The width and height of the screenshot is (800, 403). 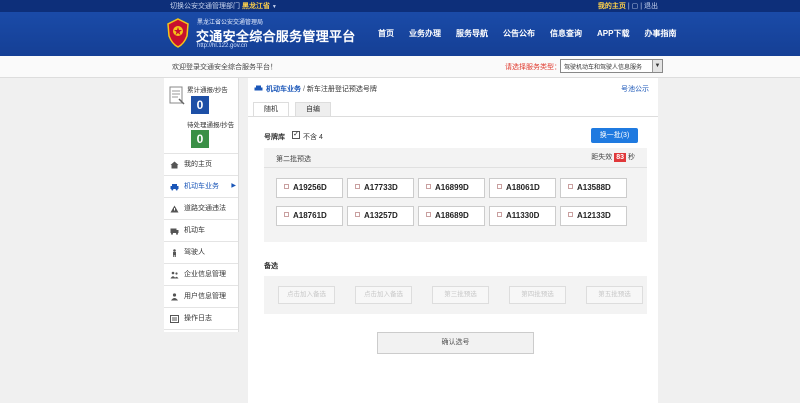 What do you see at coordinates (200, 139) in the screenshot?
I see `pending-notice-count: 0` at bounding box center [200, 139].